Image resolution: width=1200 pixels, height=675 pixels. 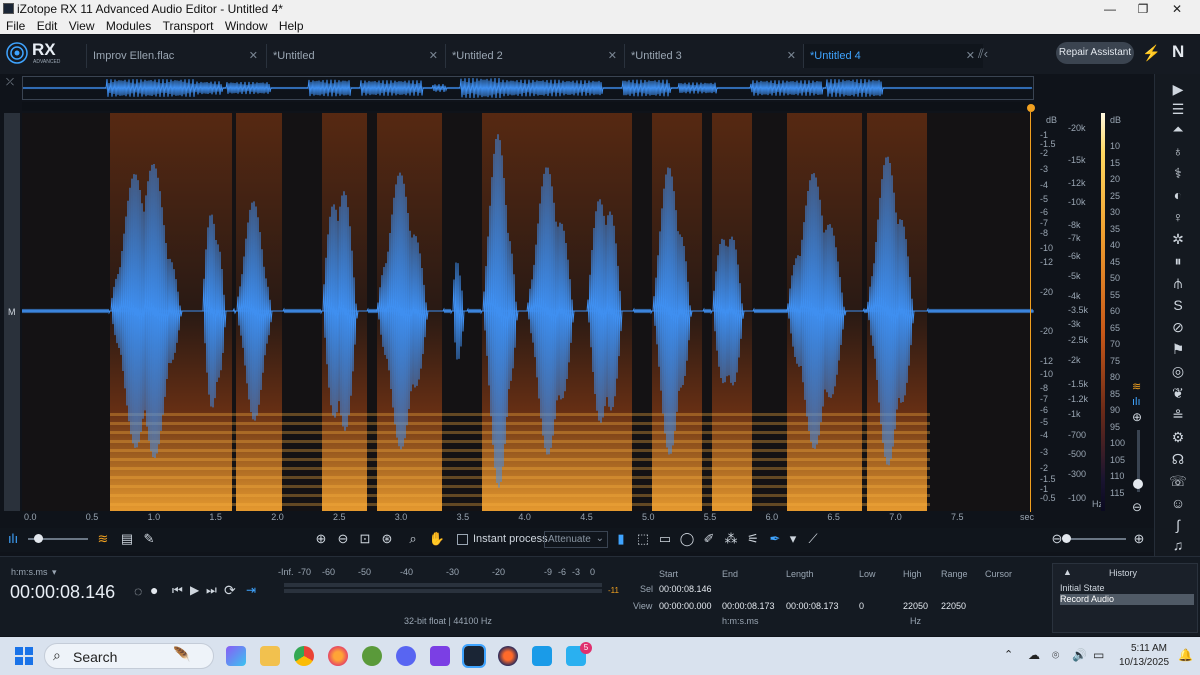 What do you see at coordinates (915, 606) in the screenshot?
I see `high-value: 22050` at bounding box center [915, 606].